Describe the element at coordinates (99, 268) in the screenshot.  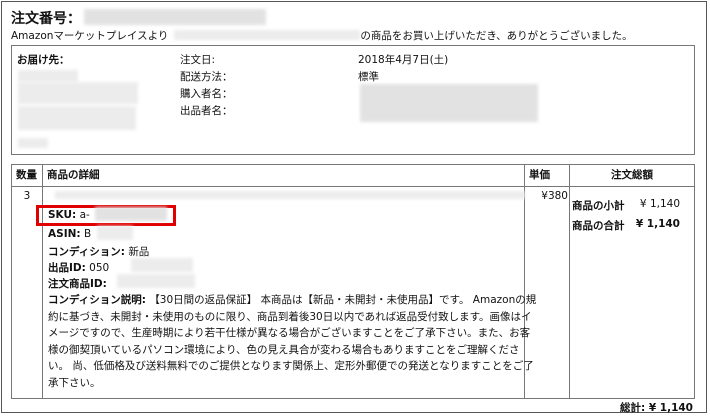
I see `listing-id-value: 050` at that location.